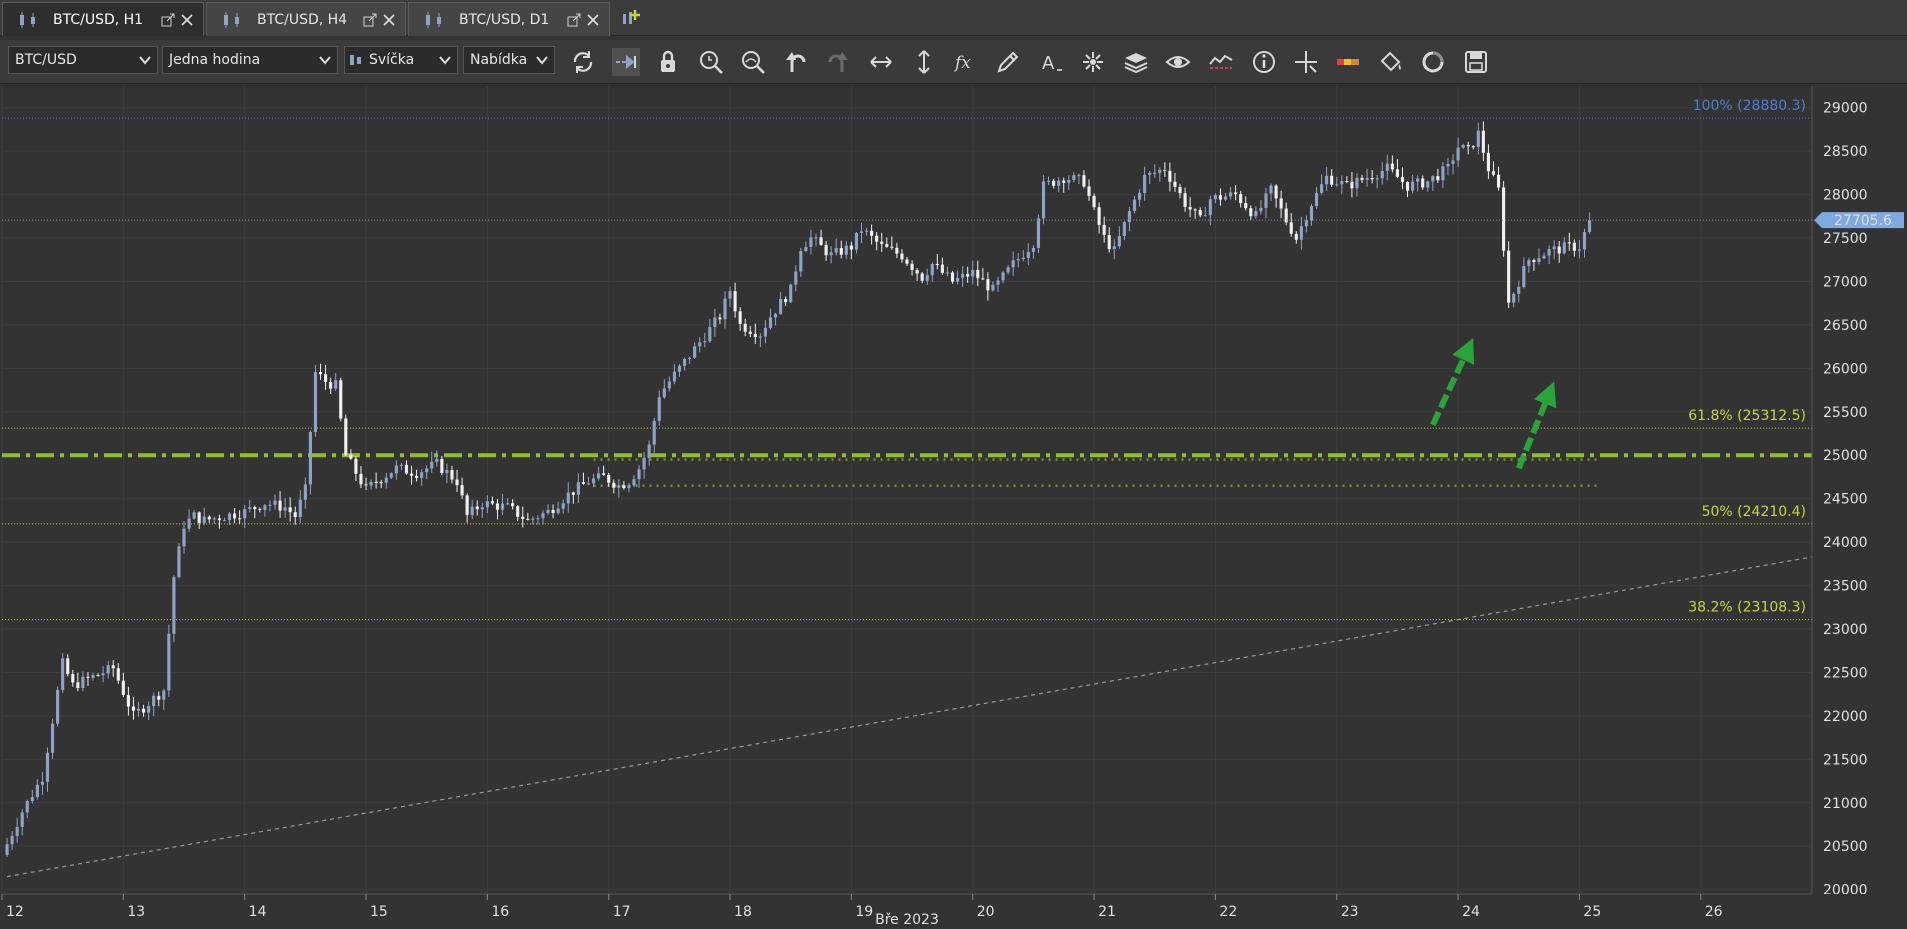 Image resolution: width=1907 pixels, height=929 pixels. I want to click on tab-label: BTC/USD, H1, so click(98, 19).